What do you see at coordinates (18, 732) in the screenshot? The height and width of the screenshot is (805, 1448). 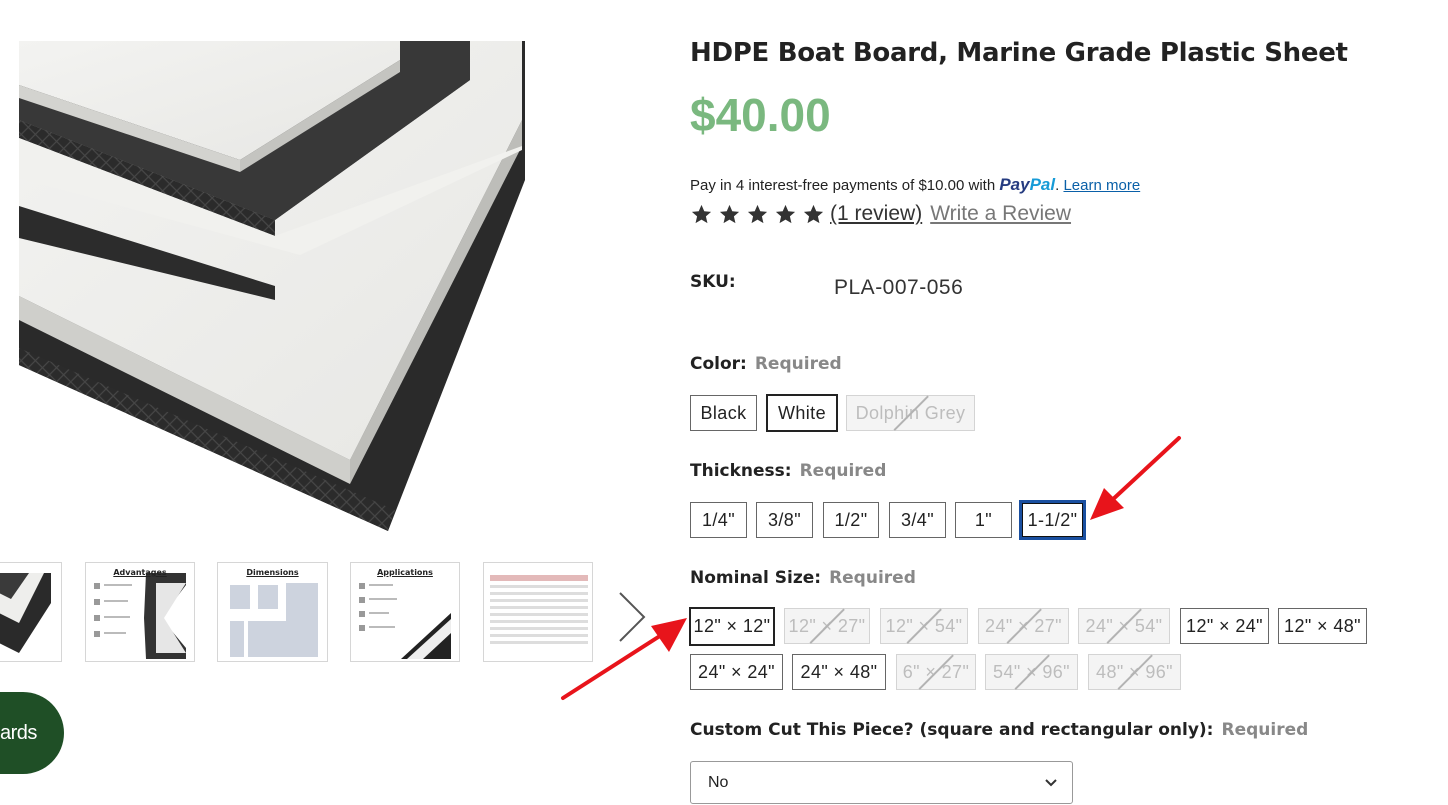 I see `rewards-button-label: ards` at bounding box center [18, 732].